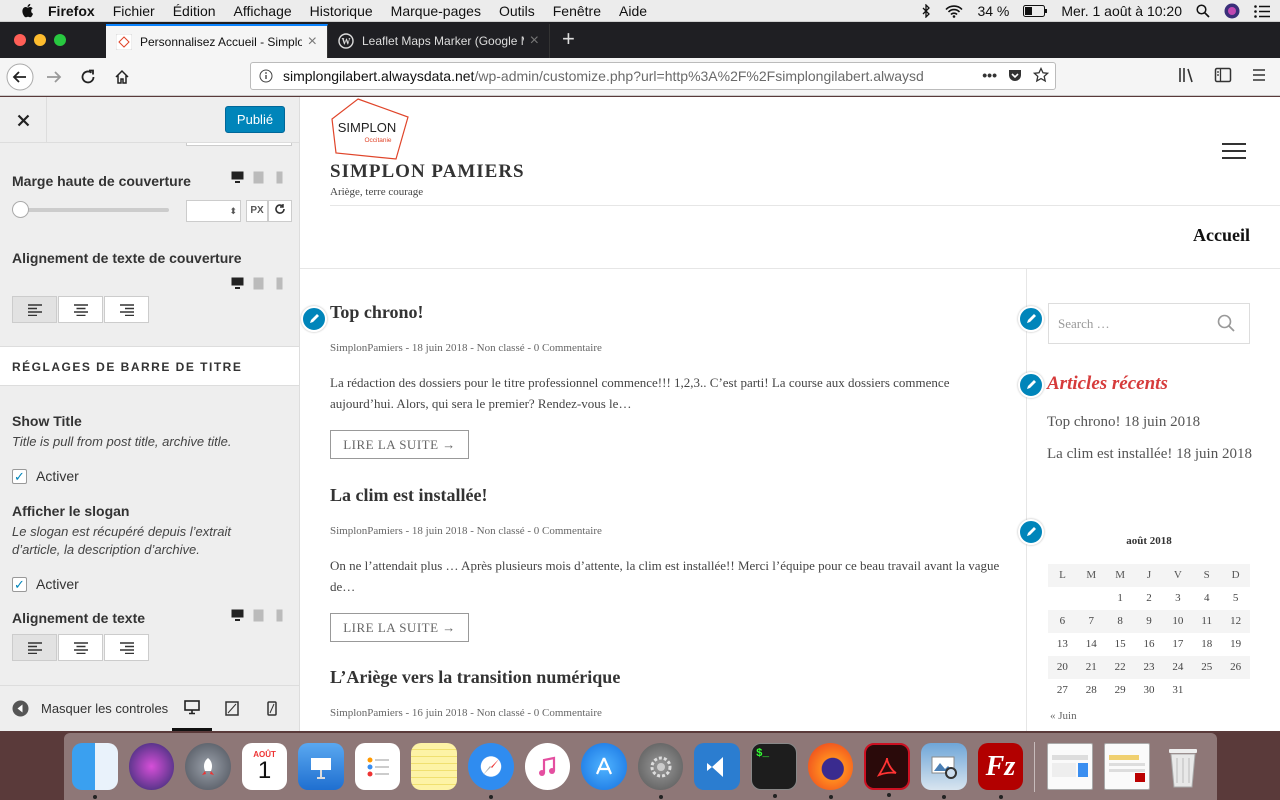 This screenshot has height=800, width=1280. What do you see at coordinates (491, 771) in the screenshot?
I see `safari-icon` at bounding box center [491, 771].